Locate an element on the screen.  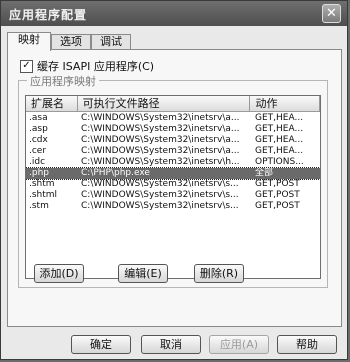
close-icon: ✕ is located at coordinates (331, 13).